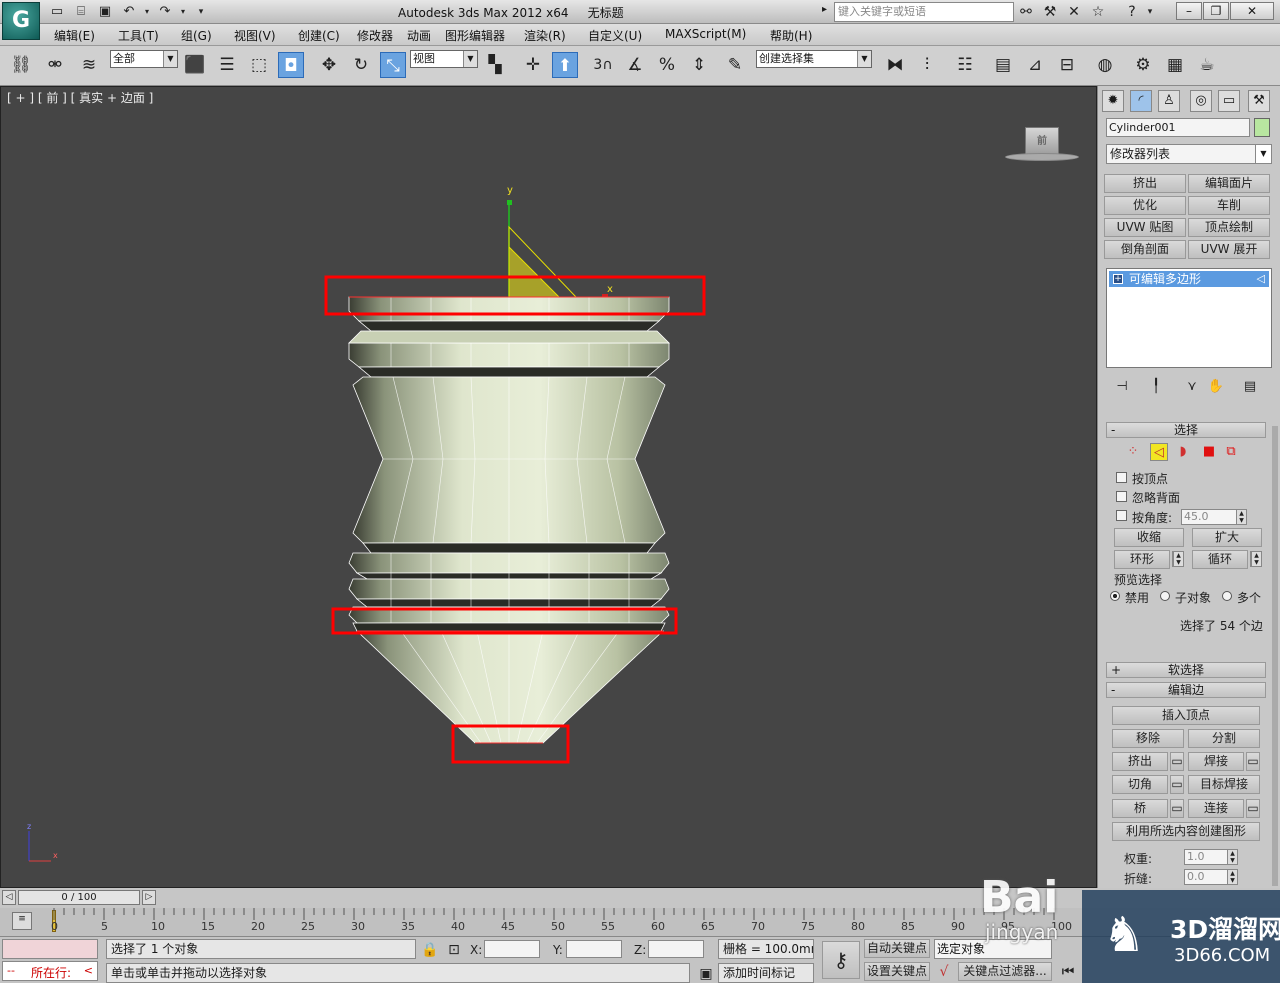  Describe the element at coordinates (1140, 761) in the screenshot. I see `extrude-button: 挤出` at that location.